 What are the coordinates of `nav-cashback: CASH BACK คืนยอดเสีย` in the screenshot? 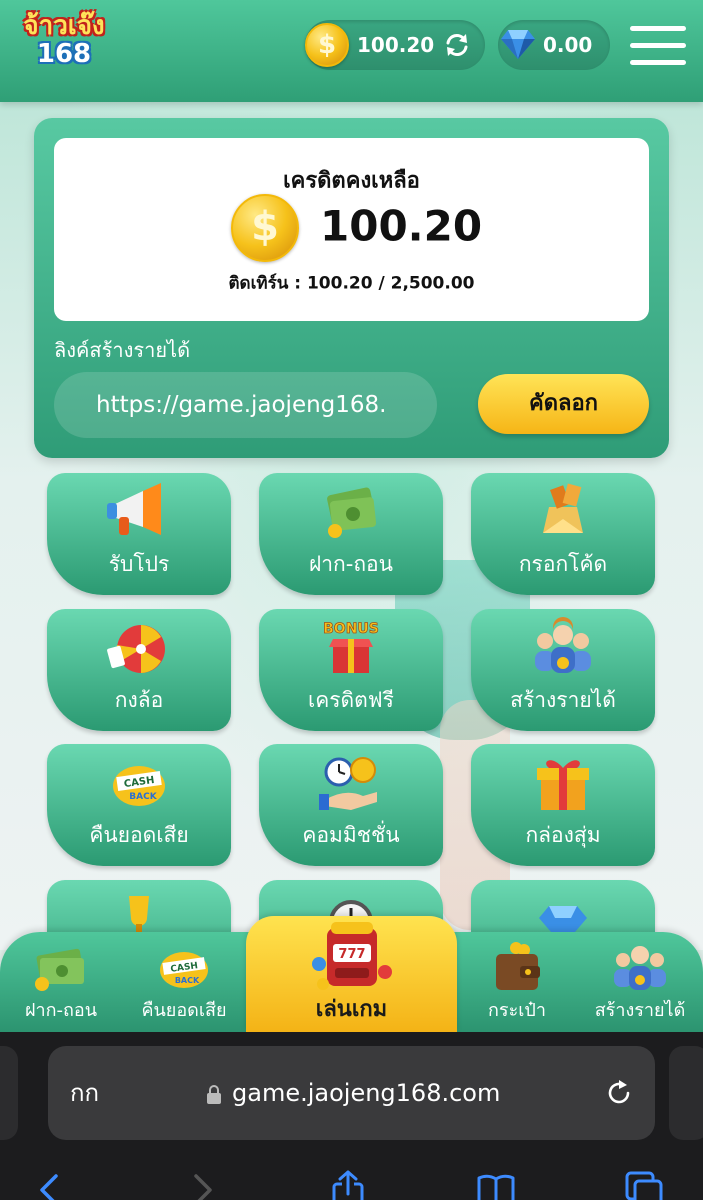 It's located at (184, 982).